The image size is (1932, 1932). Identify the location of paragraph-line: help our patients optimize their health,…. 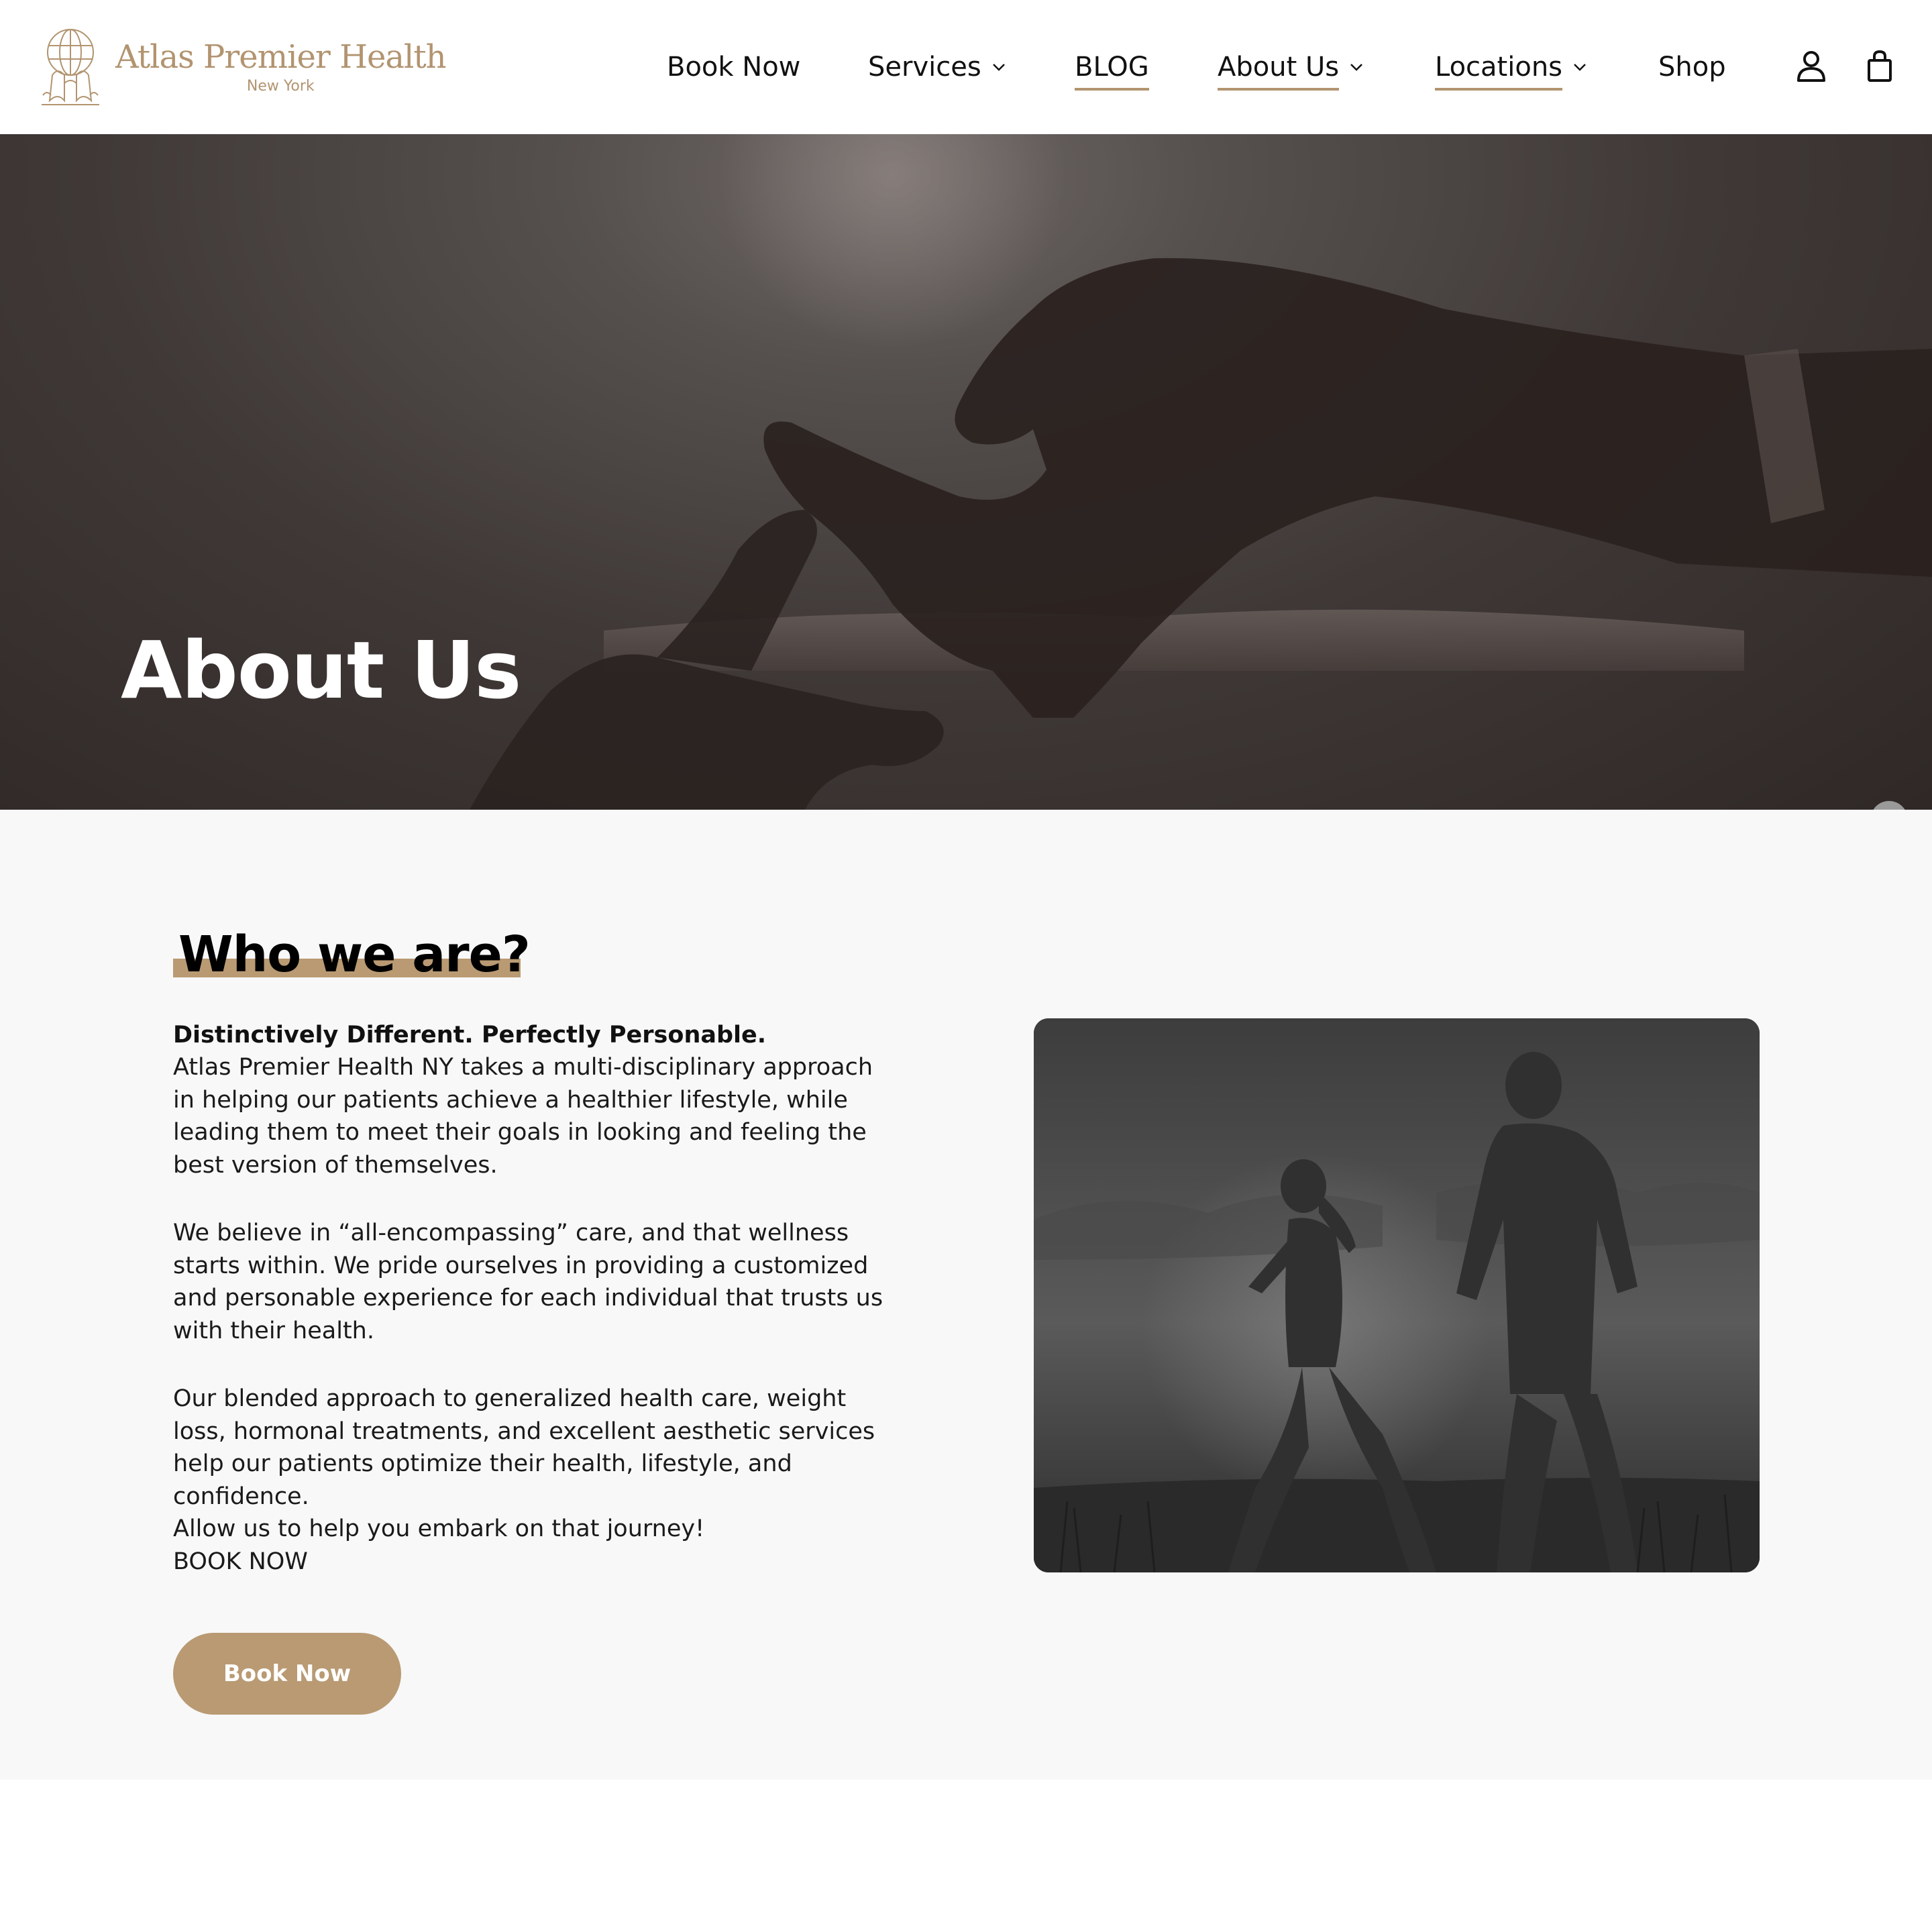
(482, 1463).